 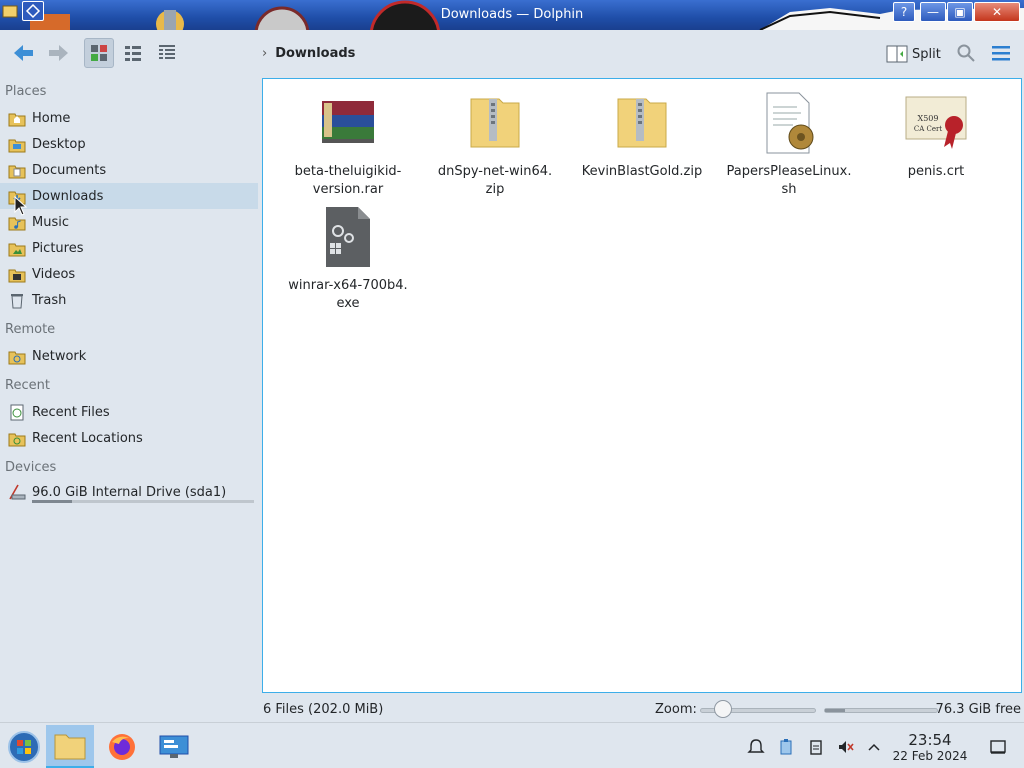 What do you see at coordinates (512, 745) in the screenshot?
I see `taskbar: 23:54 22 Feb 2024` at bounding box center [512, 745].